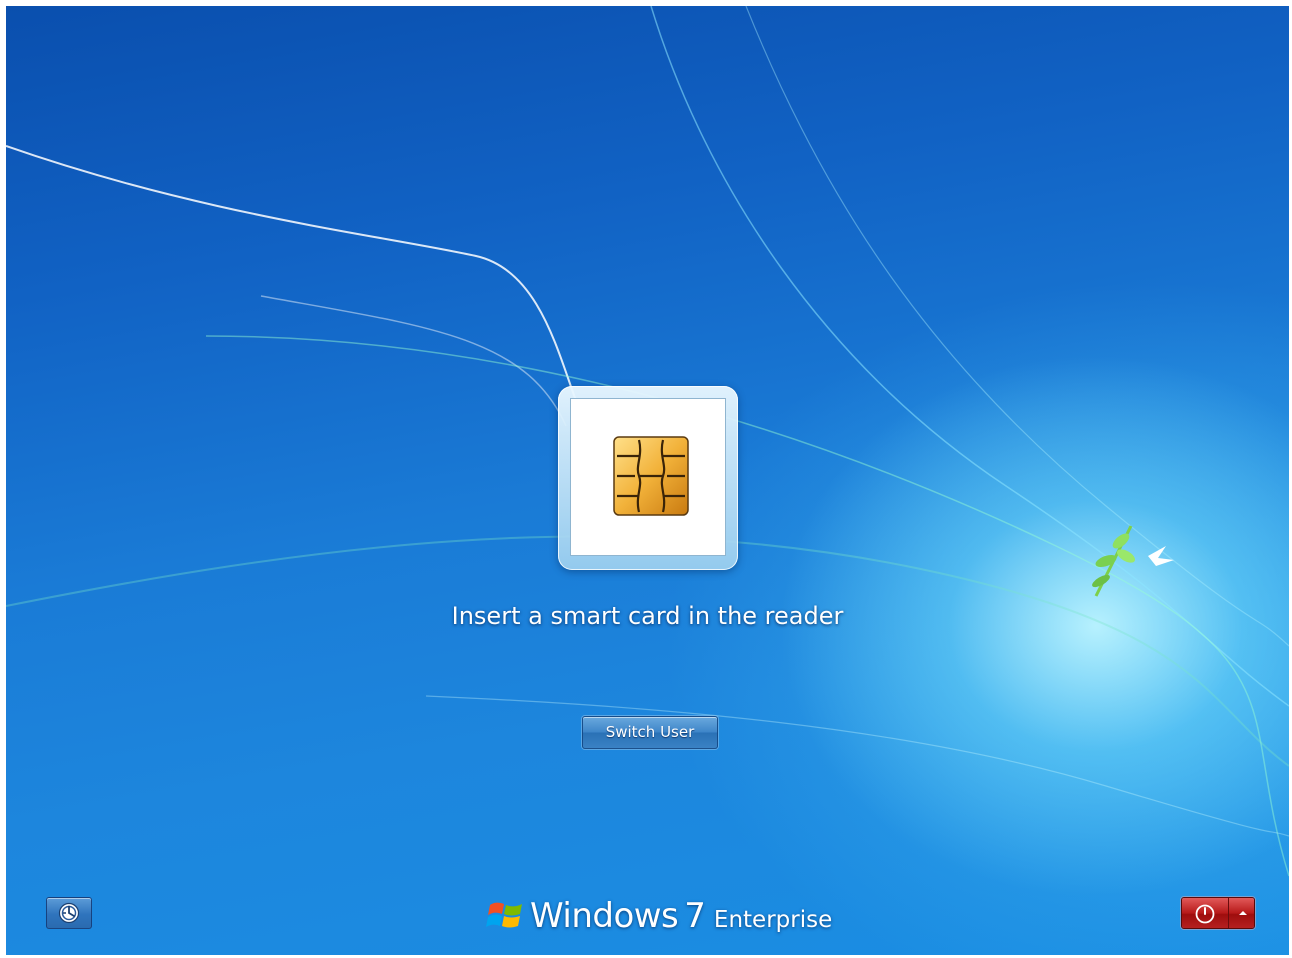 This screenshot has height=958, width=1292. What do you see at coordinates (647, 616) in the screenshot?
I see `smart-card-prompt: Insert a smart card in the reader` at bounding box center [647, 616].